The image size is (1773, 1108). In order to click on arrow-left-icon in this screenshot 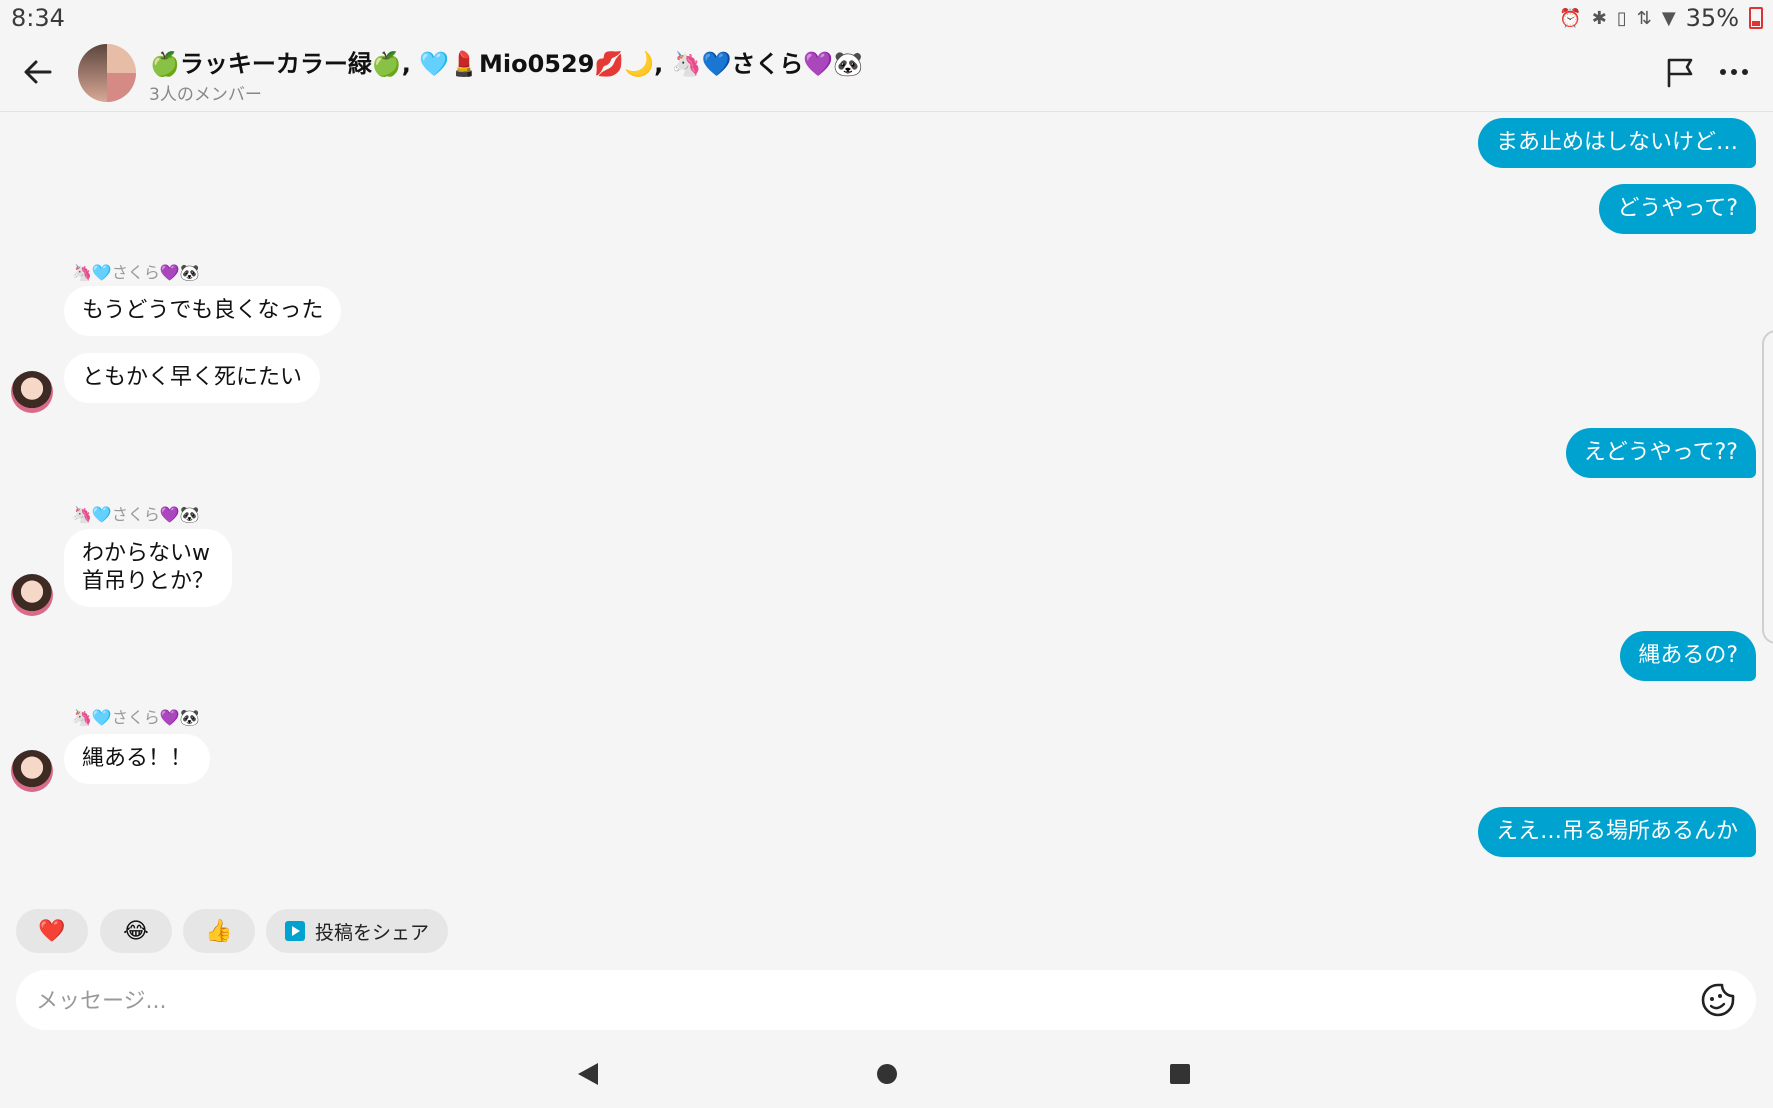, I will do `click(38, 72)`.